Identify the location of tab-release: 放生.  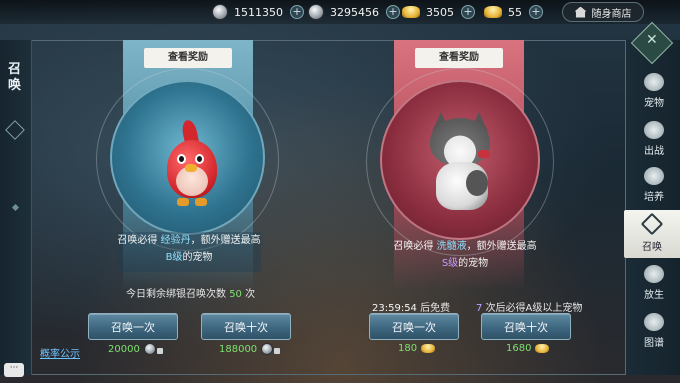
(654, 283).